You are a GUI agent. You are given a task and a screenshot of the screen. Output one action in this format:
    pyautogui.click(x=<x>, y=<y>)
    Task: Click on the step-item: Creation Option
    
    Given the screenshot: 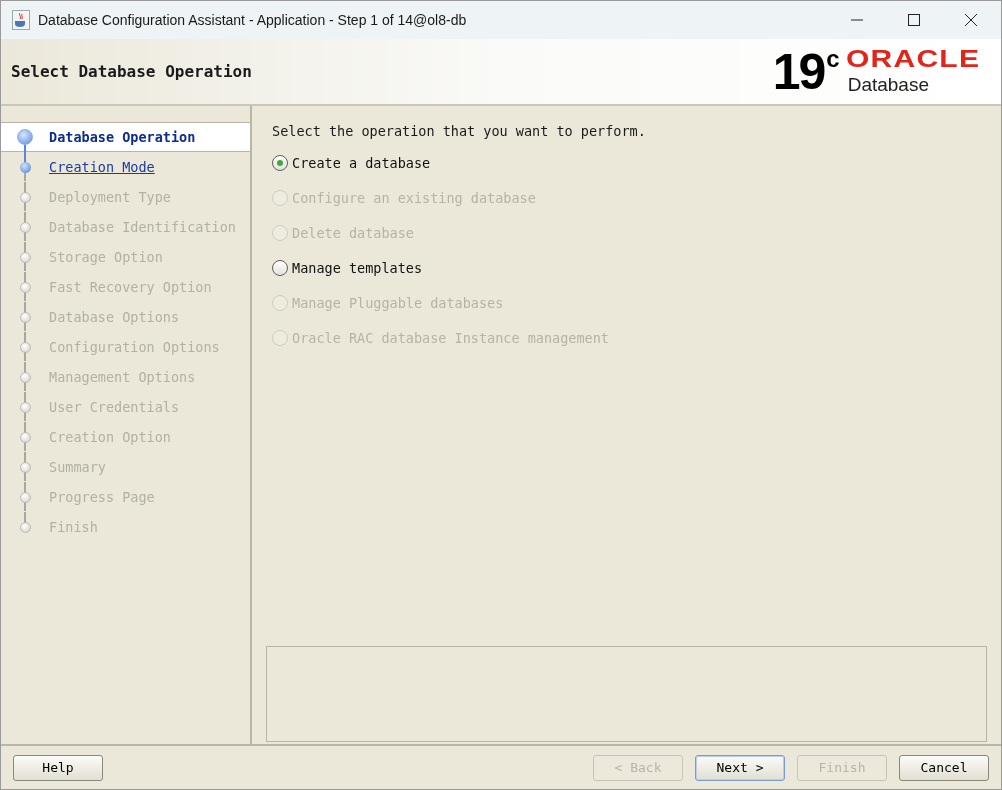 What is the action you would take?
    pyautogui.click(x=125, y=437)
    